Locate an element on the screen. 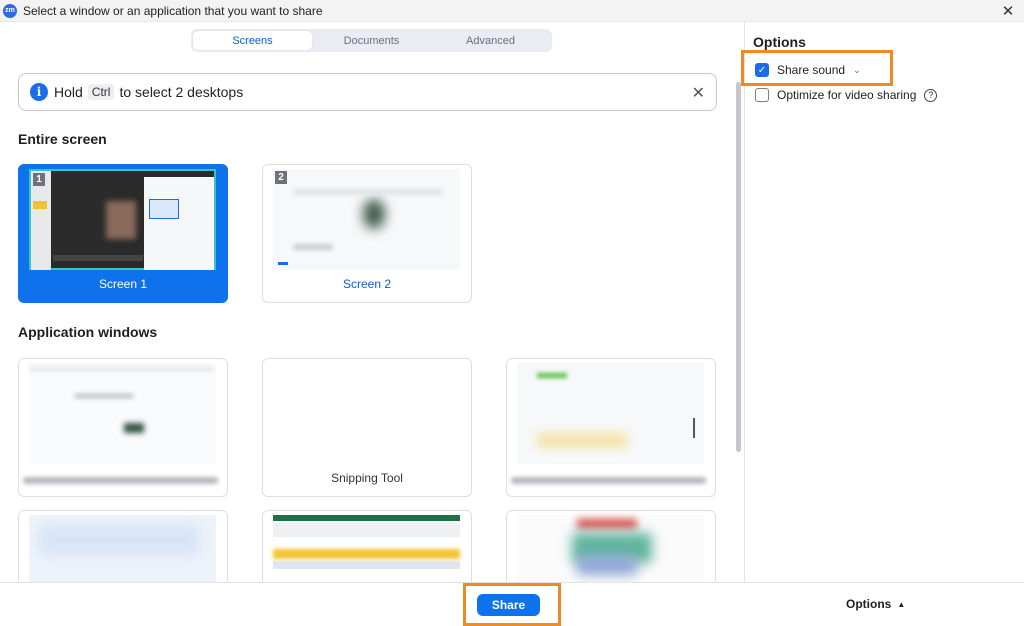 The height and width of the screenshot is (626, 1024). share-button: Share is located at coordinates (508, 605).